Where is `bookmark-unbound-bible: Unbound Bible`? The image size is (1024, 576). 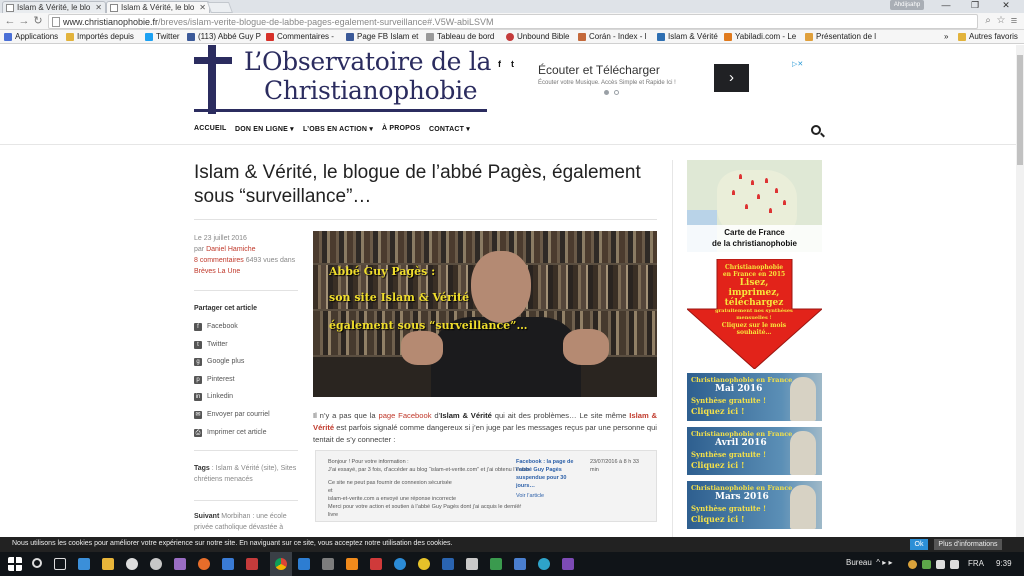
bookmark-unbound-bible: Unbound Bible is located at coordinates (541, 37).